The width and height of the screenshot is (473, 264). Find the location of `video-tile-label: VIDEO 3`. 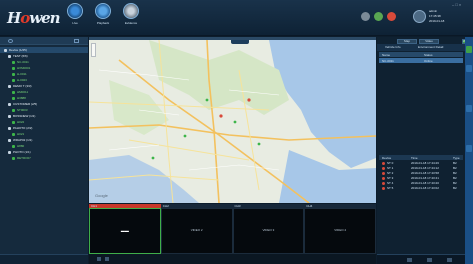

video-tile-label: VIDEO 3 is located at coordinates (268, 230).